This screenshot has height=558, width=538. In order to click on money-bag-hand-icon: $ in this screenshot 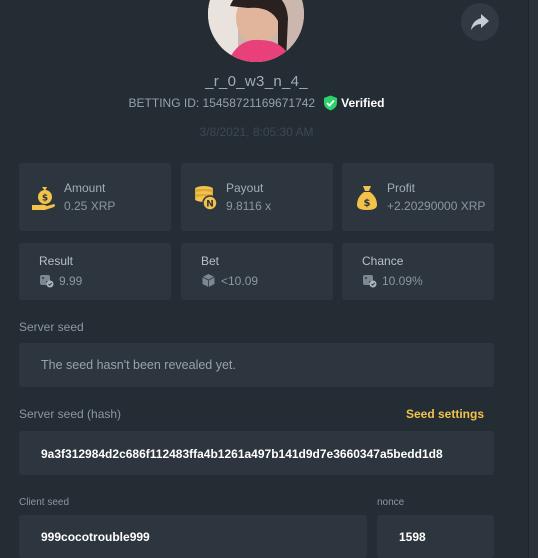, I will do `click(43, 198)`.